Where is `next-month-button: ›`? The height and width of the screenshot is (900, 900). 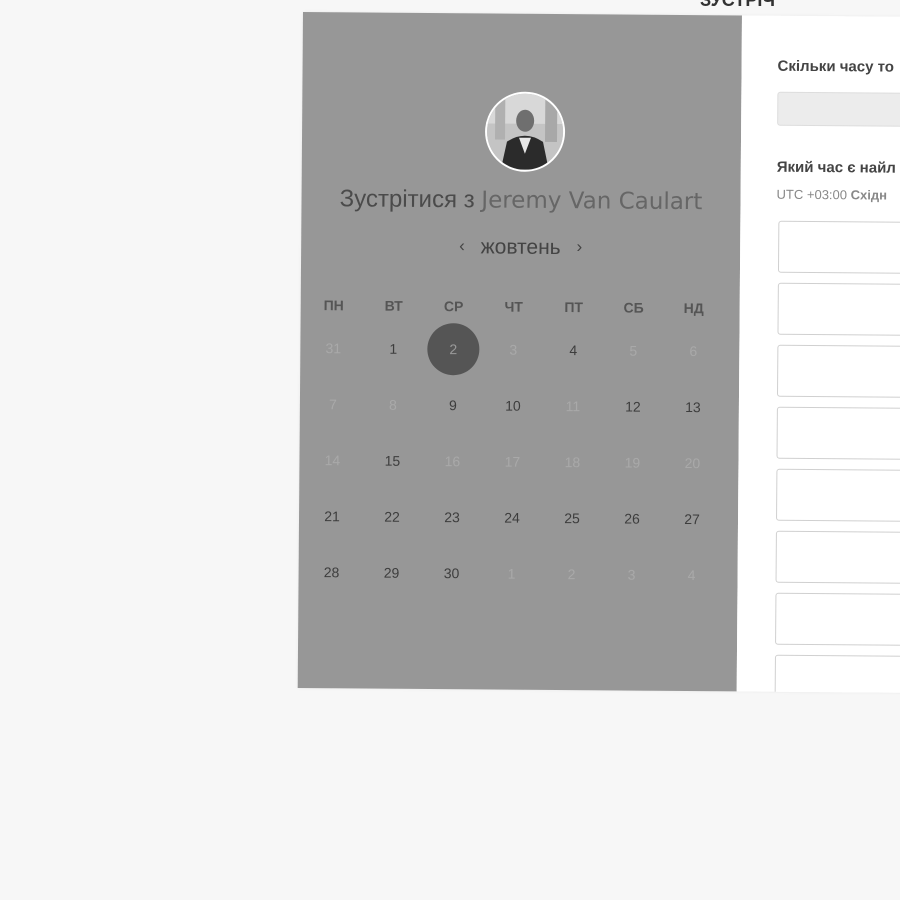 next-month-button: › is located at coordinates (579, 247).